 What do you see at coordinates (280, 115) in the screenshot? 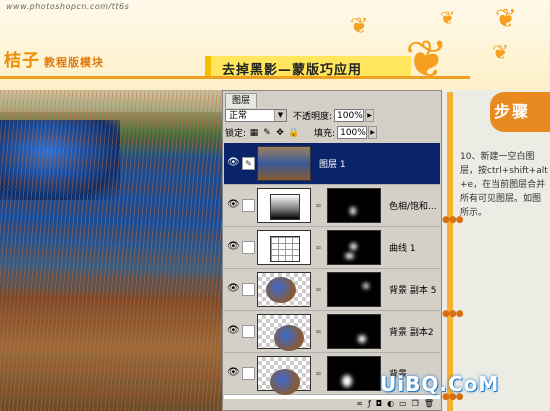
I see `chevron-down-icon: ▼` at bounding box center [280, 115].